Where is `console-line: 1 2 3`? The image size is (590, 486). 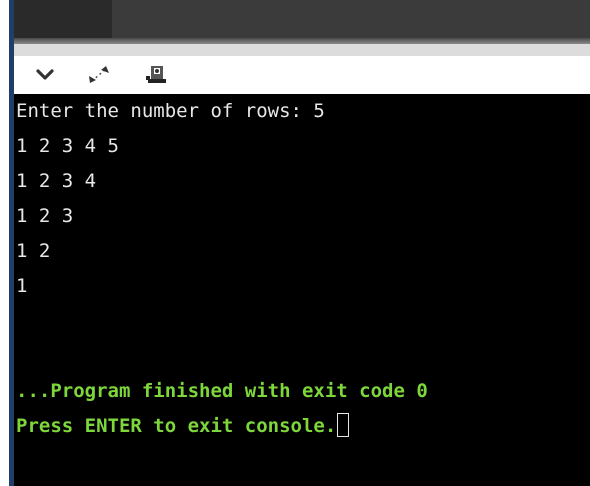 console-line: 1 2 3 is located at coordinates (45, 216).